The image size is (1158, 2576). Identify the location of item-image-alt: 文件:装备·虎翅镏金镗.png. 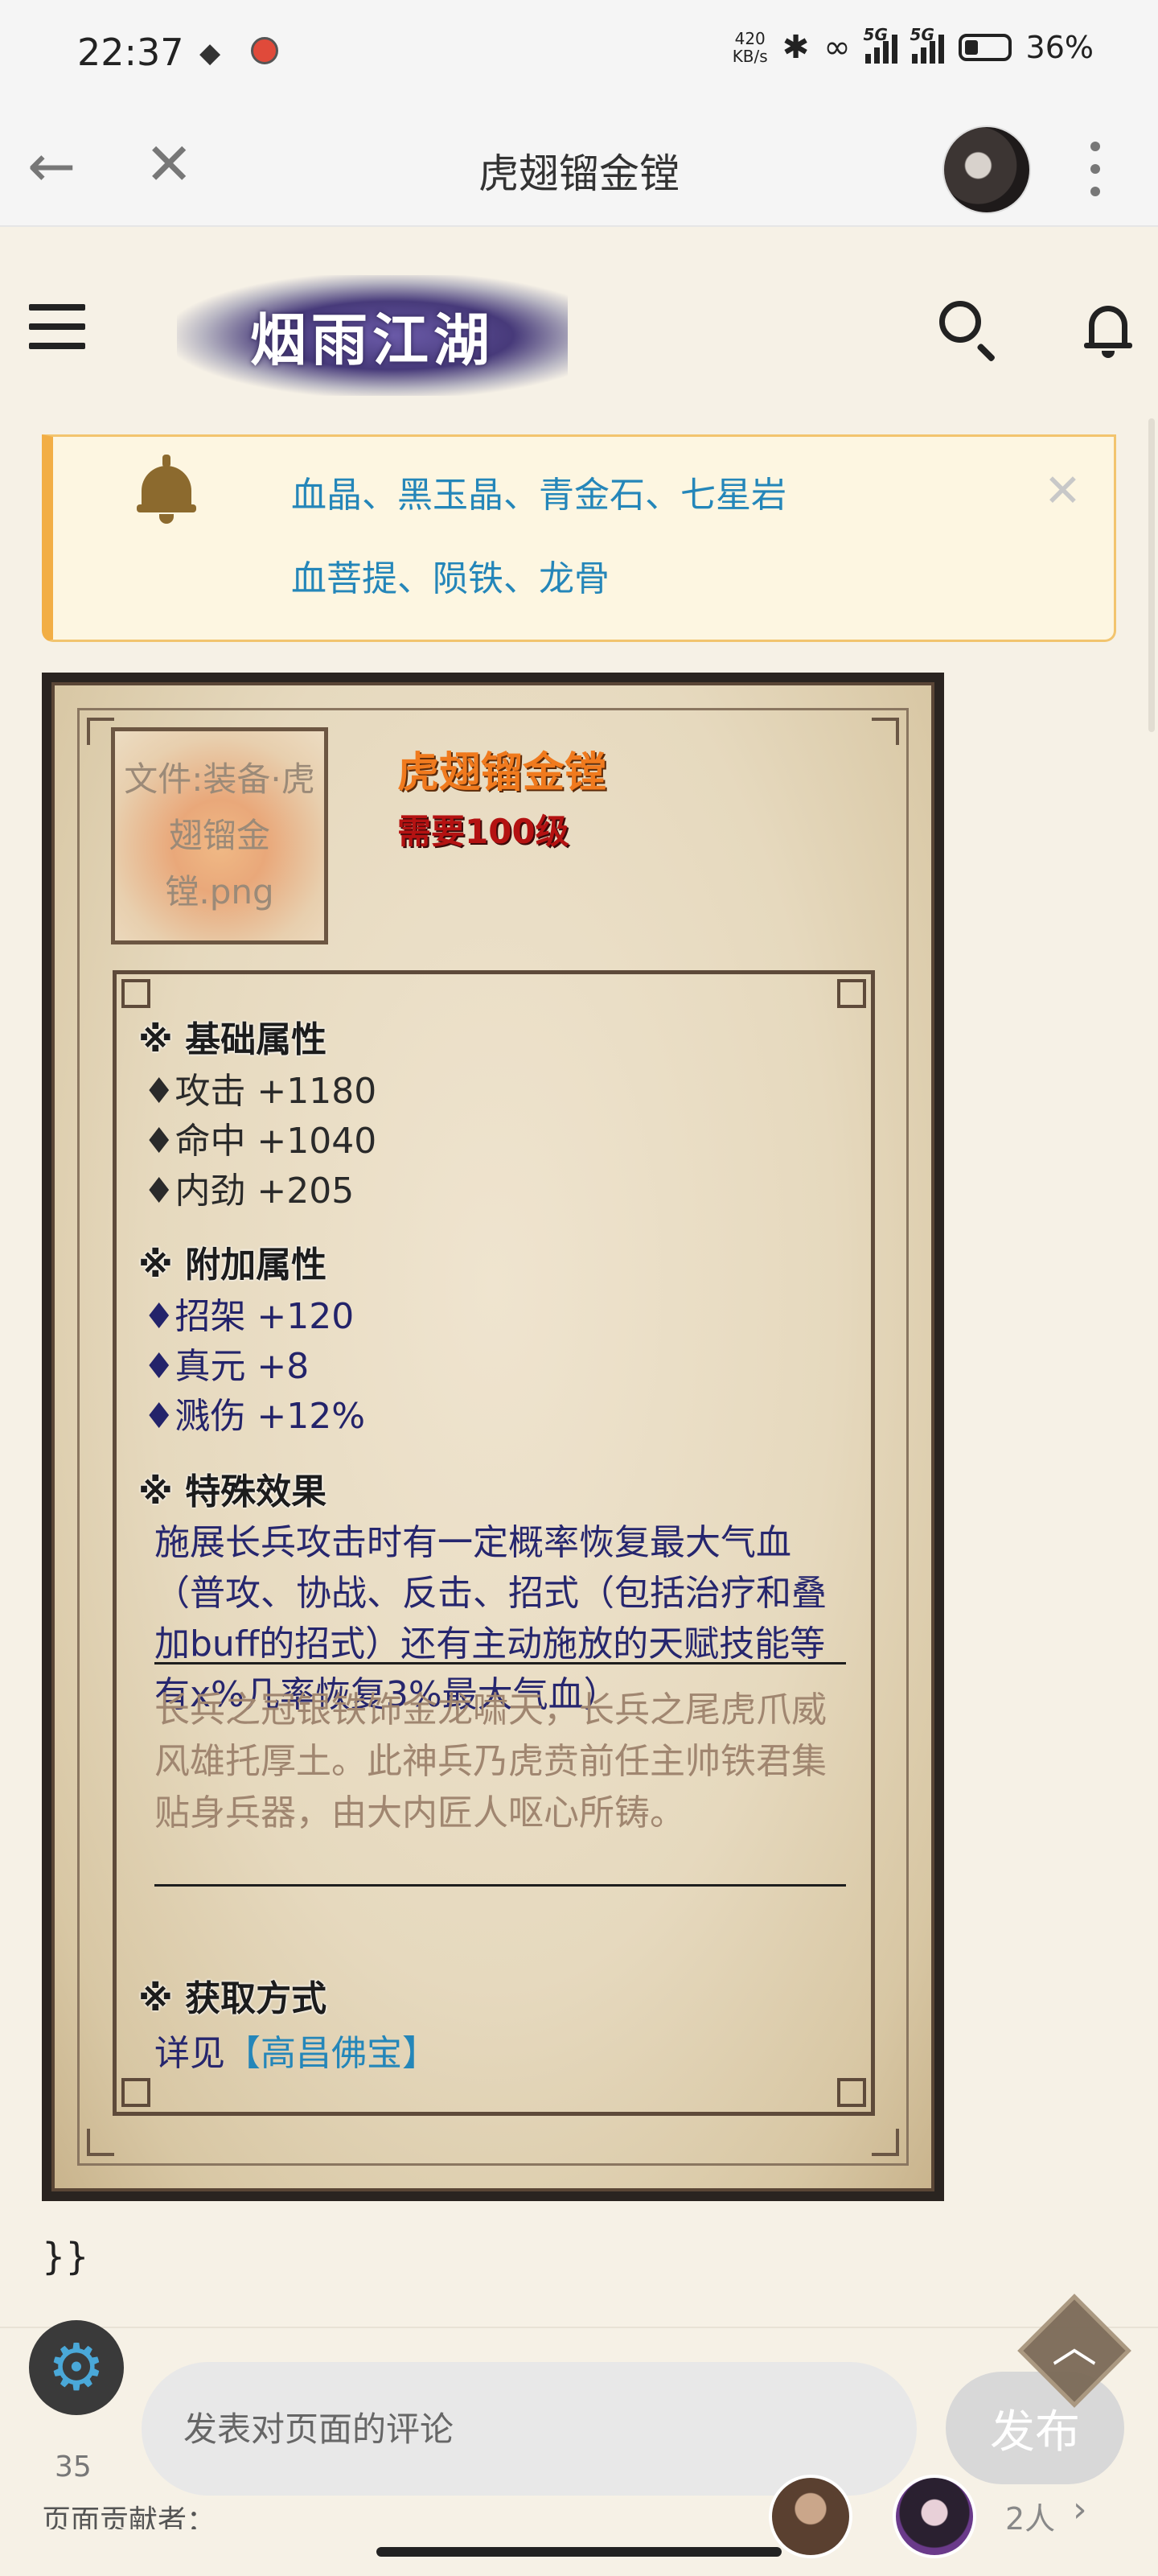
(219, 835).